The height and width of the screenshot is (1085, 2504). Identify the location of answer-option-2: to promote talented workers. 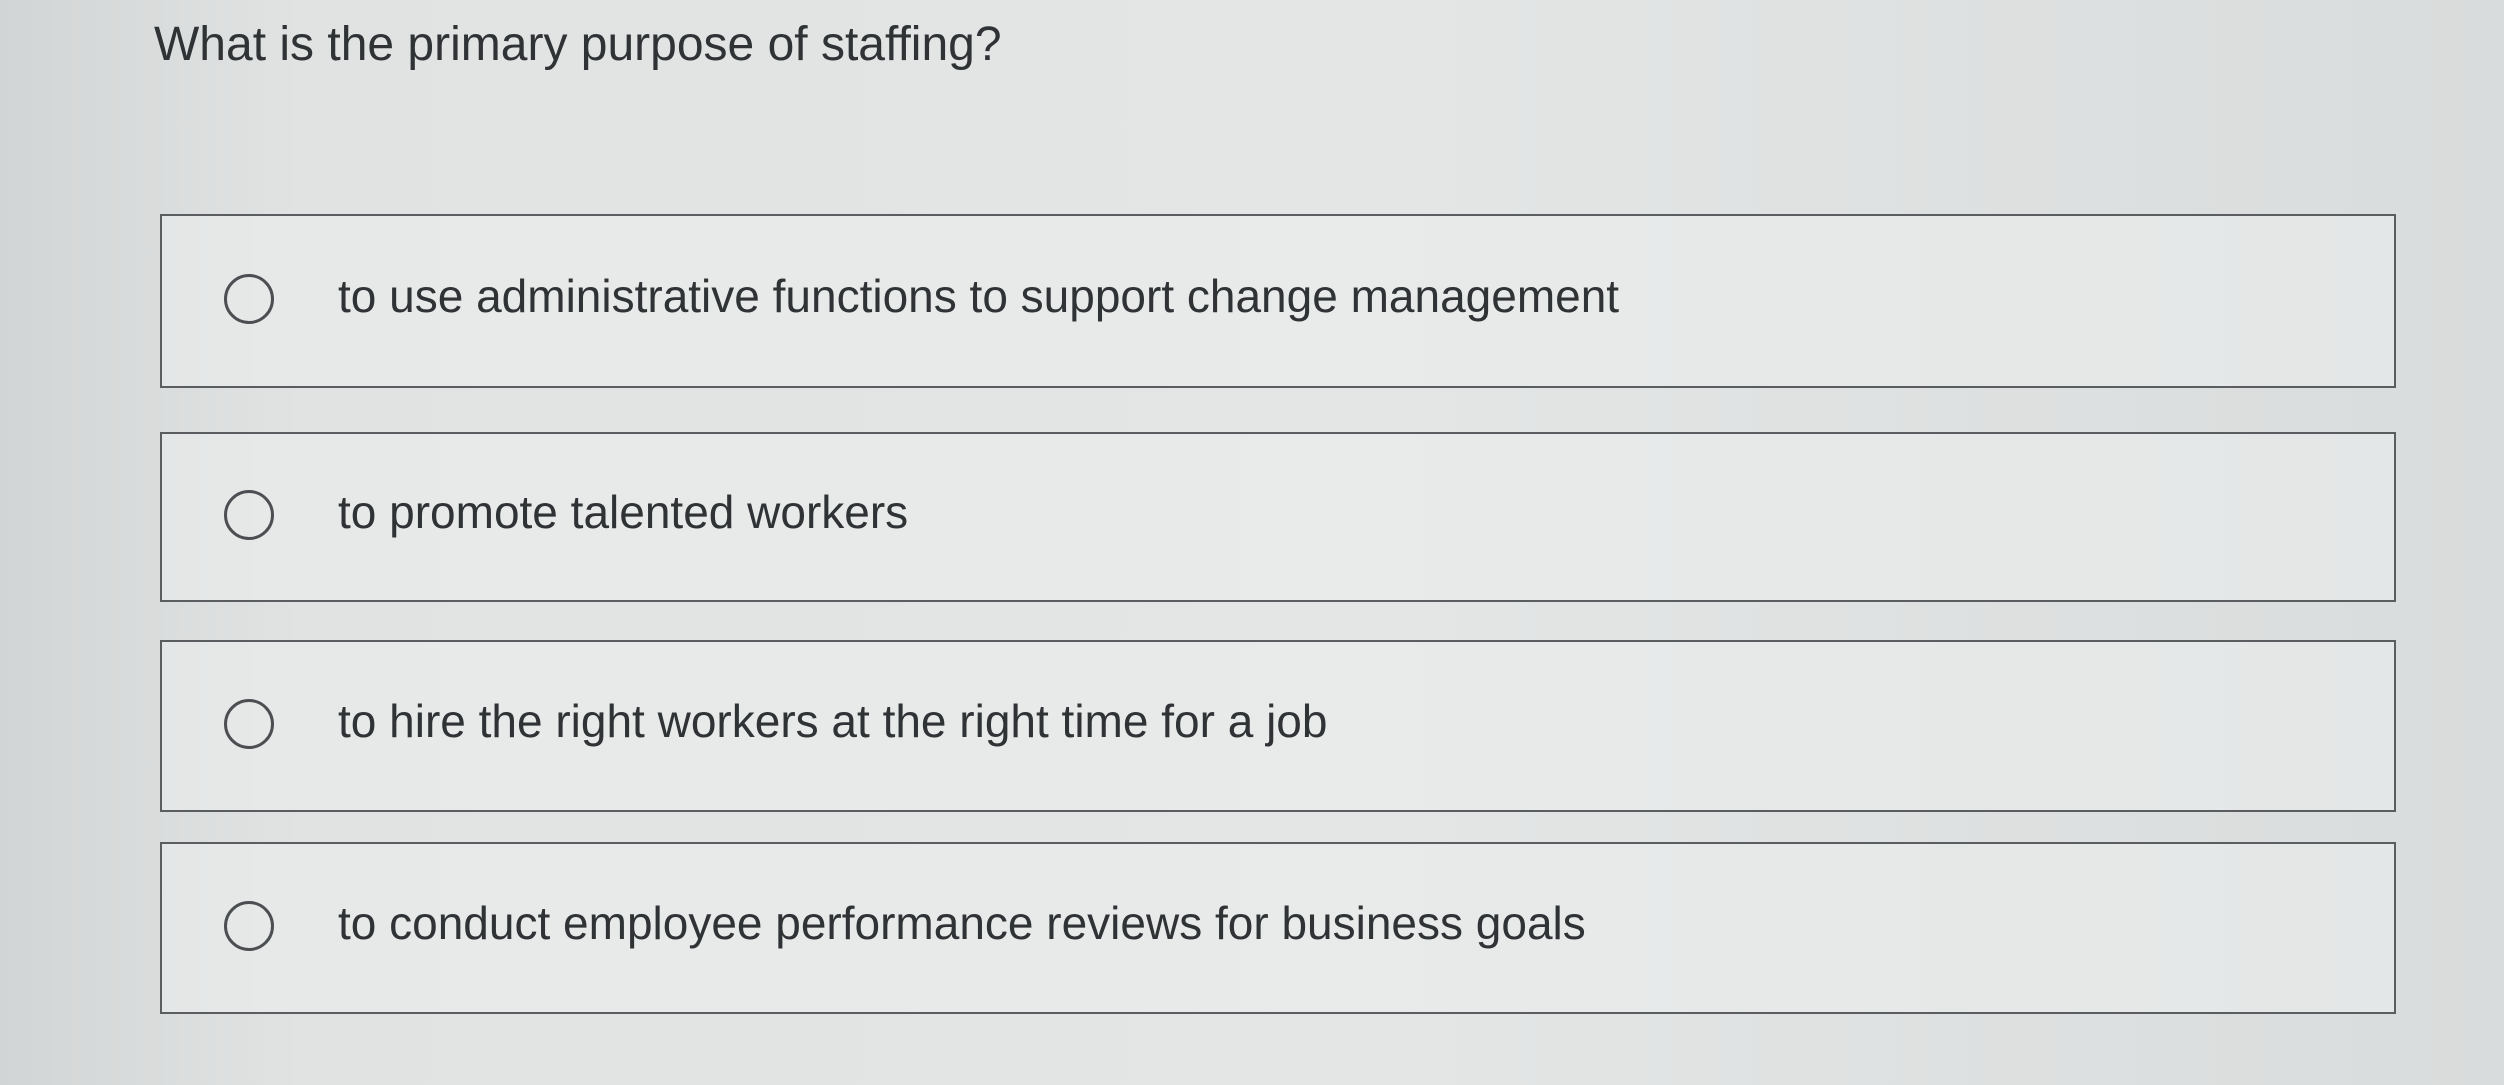
(1278, 517).